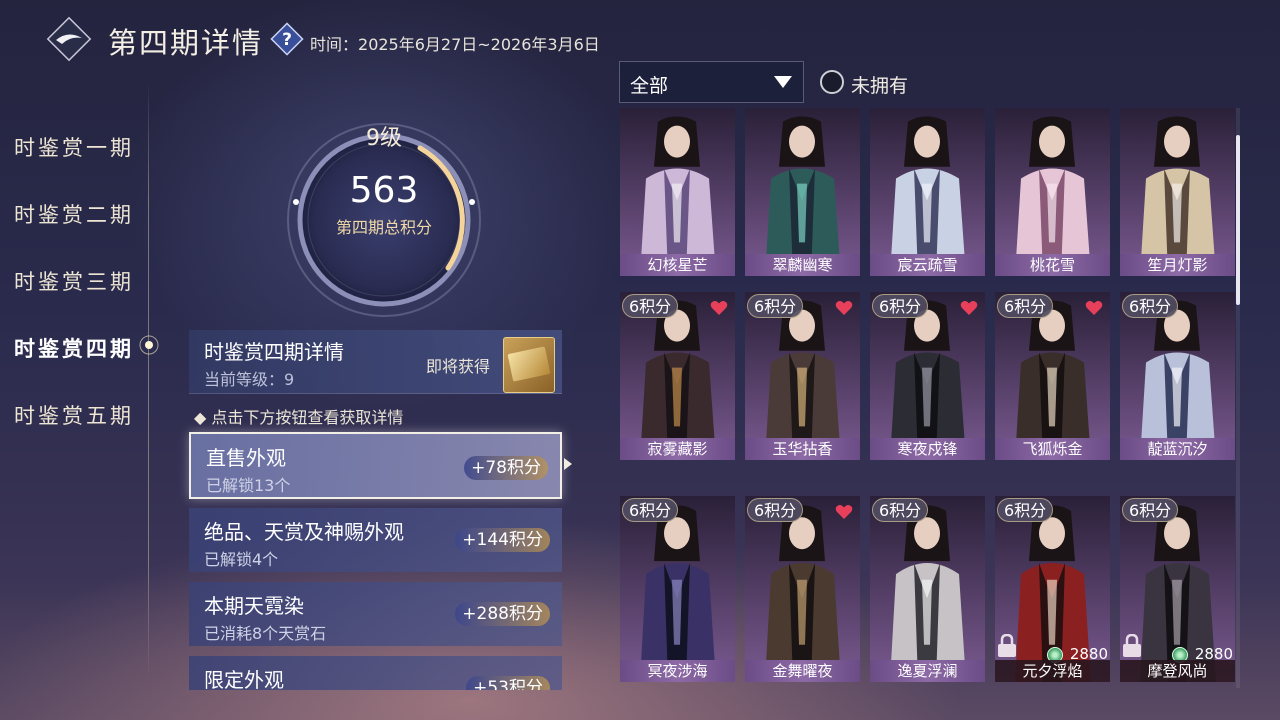 The width and height of the screenshot is (1280, 720). Describe the element at coordinates (1052, 449) in the screenshot. I see `outfit-name: 飞狐烁金` at that location.